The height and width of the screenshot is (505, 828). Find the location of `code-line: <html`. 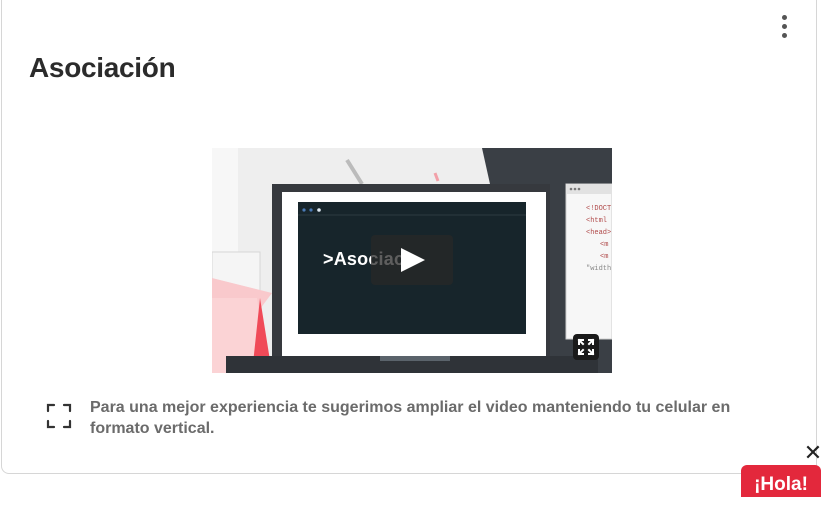

code-line: <html is located at coordinates (596, 221).